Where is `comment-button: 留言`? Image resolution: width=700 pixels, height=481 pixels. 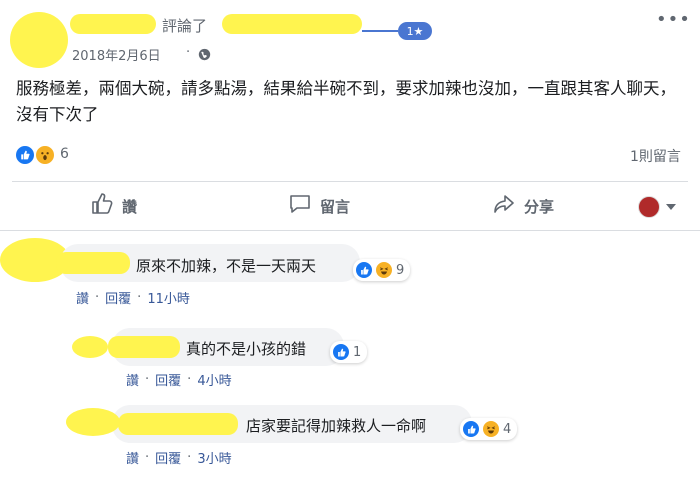 comment-button: 留言 is located at coordinates (319, 206).